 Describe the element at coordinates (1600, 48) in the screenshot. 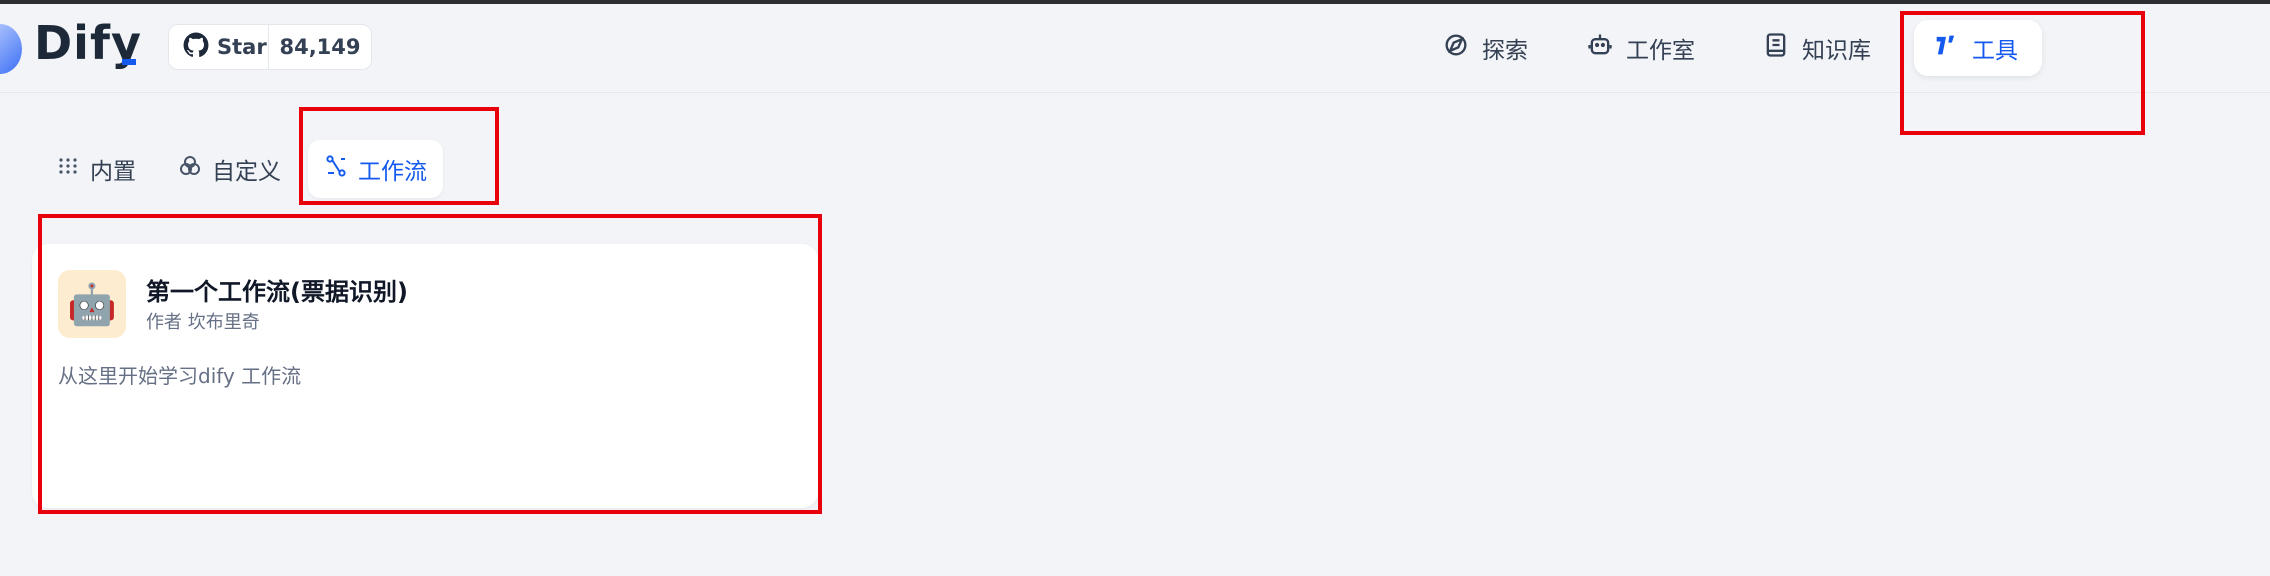

I see `robot-icon` at that location.